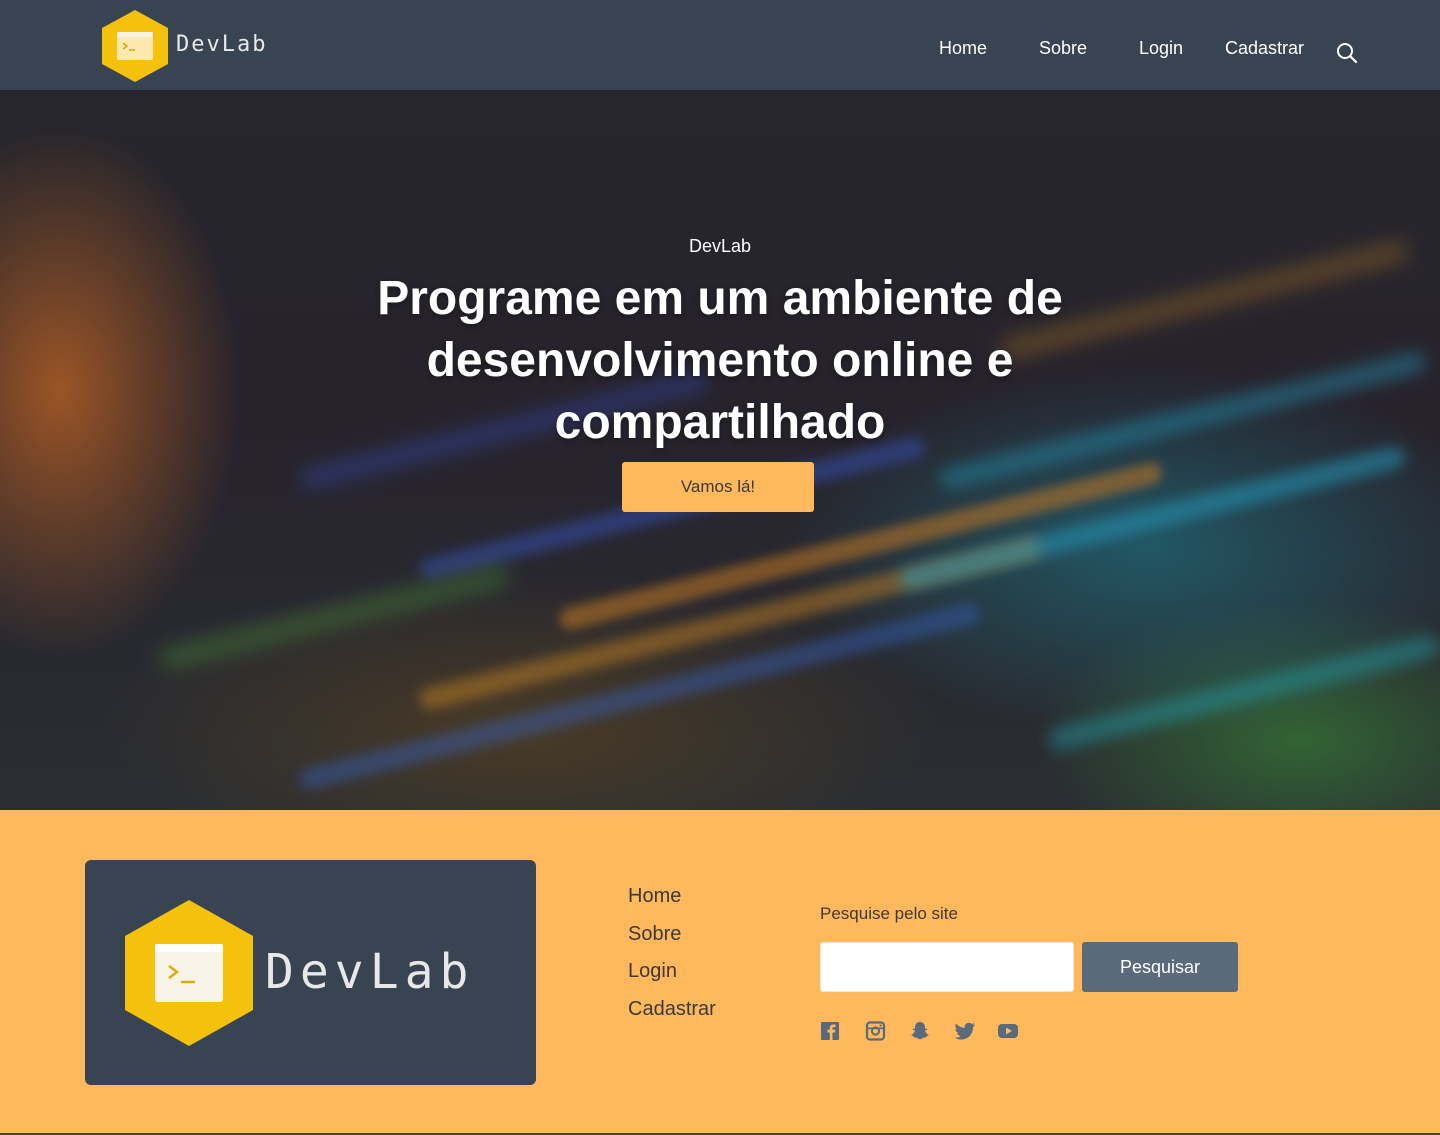 Image resolution: width=1440 pixels, height=1135 pixels. What do you see at coordinates (718, 487) in the screenshot?
I see `hero-cta-button: Vamos lá!` at bounding box center [718, 487].